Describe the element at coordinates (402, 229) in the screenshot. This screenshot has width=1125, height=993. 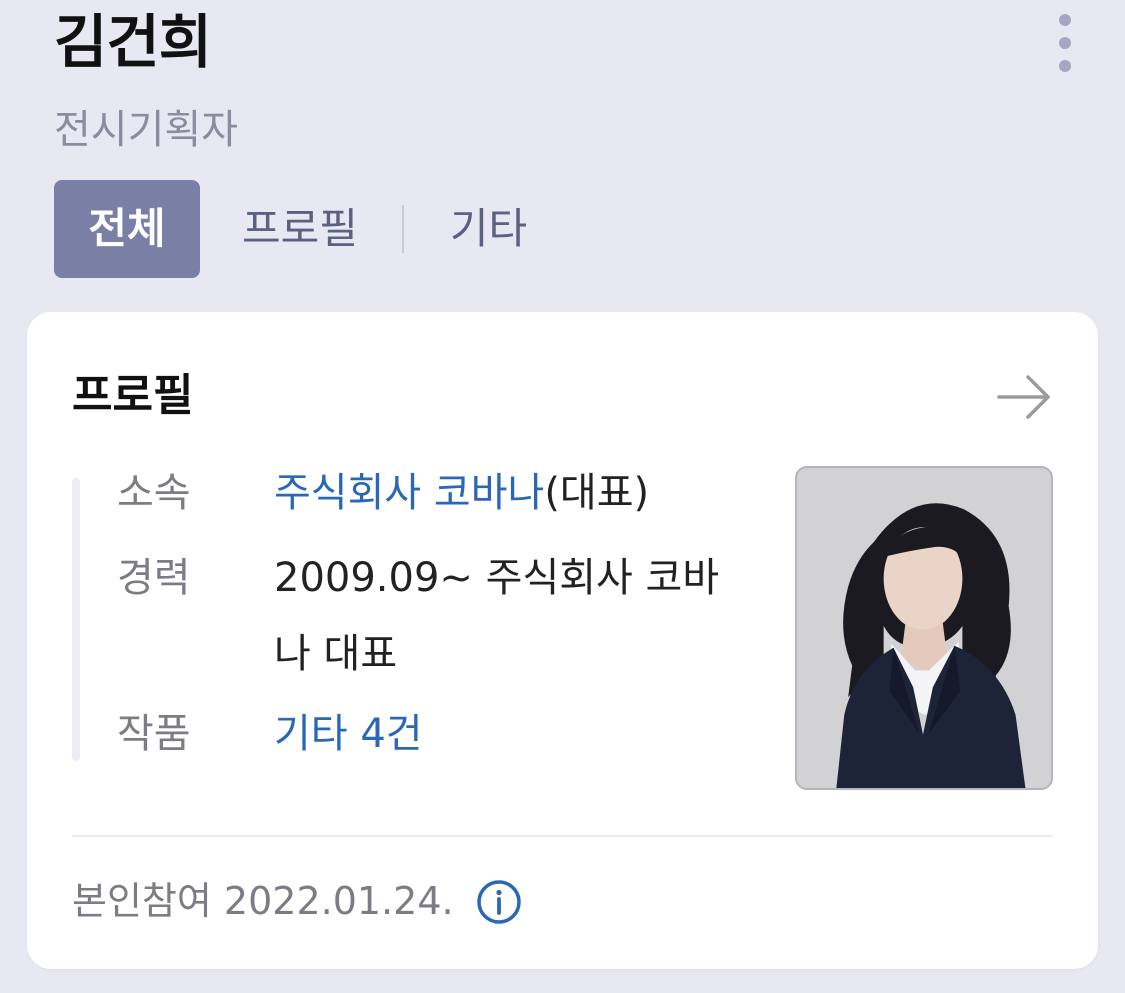
I see `tab-divider` at that location.